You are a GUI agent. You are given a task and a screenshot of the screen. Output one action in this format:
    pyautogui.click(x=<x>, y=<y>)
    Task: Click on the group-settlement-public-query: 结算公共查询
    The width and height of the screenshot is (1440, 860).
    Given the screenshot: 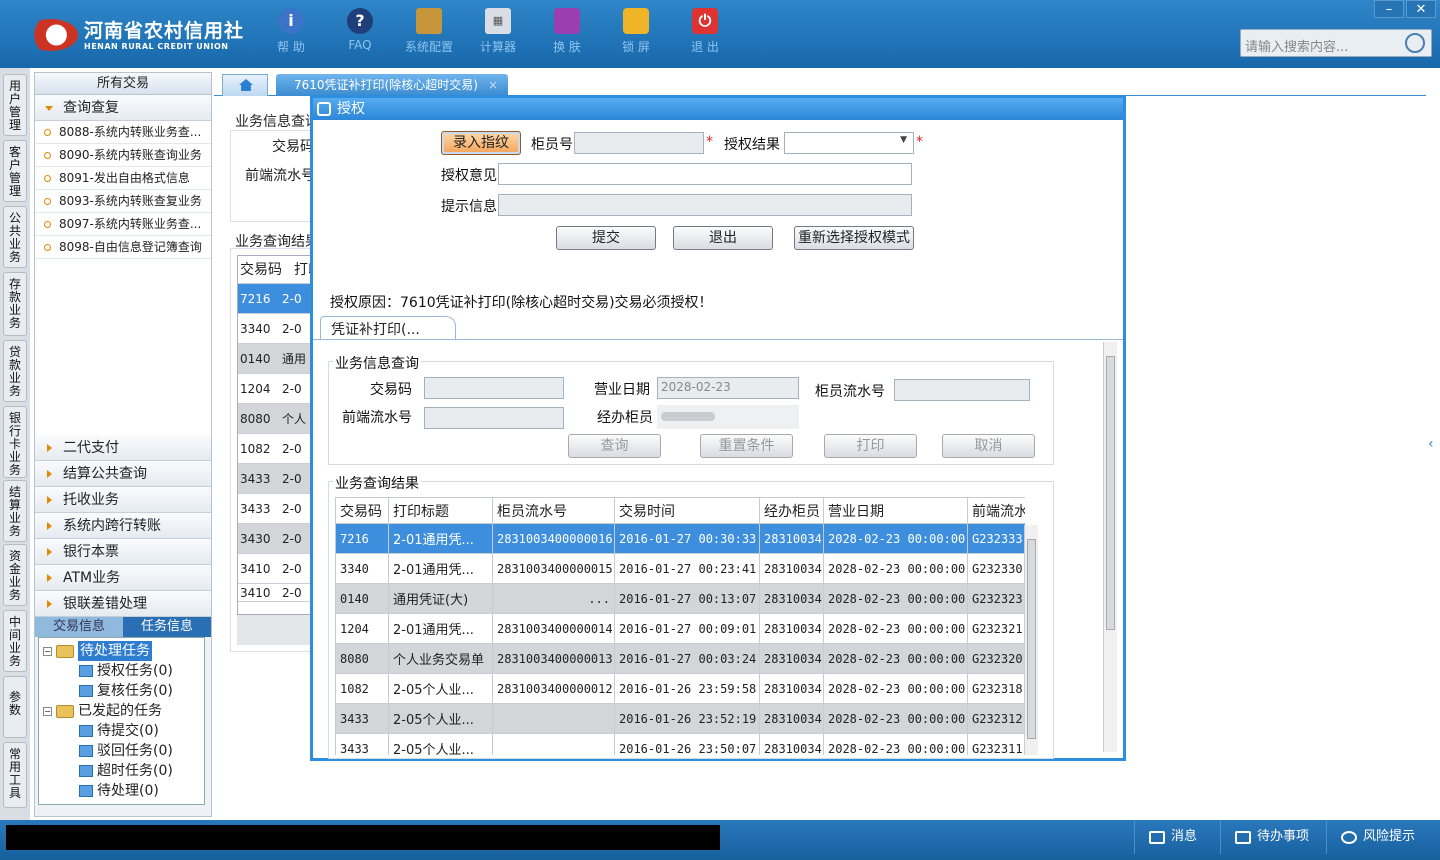 What is the action you would take?
    pyautogui.click(x=123, y=474)
    